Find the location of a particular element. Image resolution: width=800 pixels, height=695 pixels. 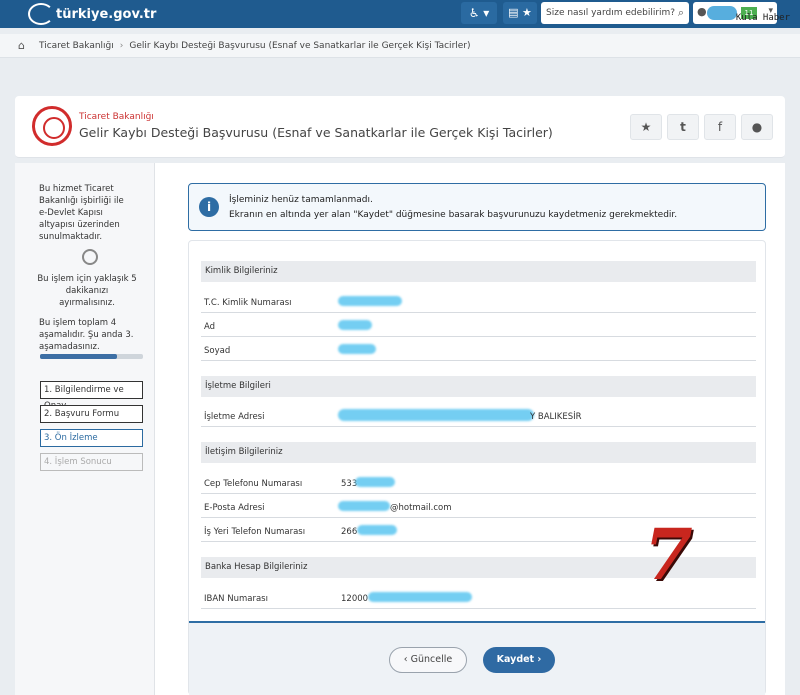

update-button-label: Güncelle is located at coordinates (431, 659).